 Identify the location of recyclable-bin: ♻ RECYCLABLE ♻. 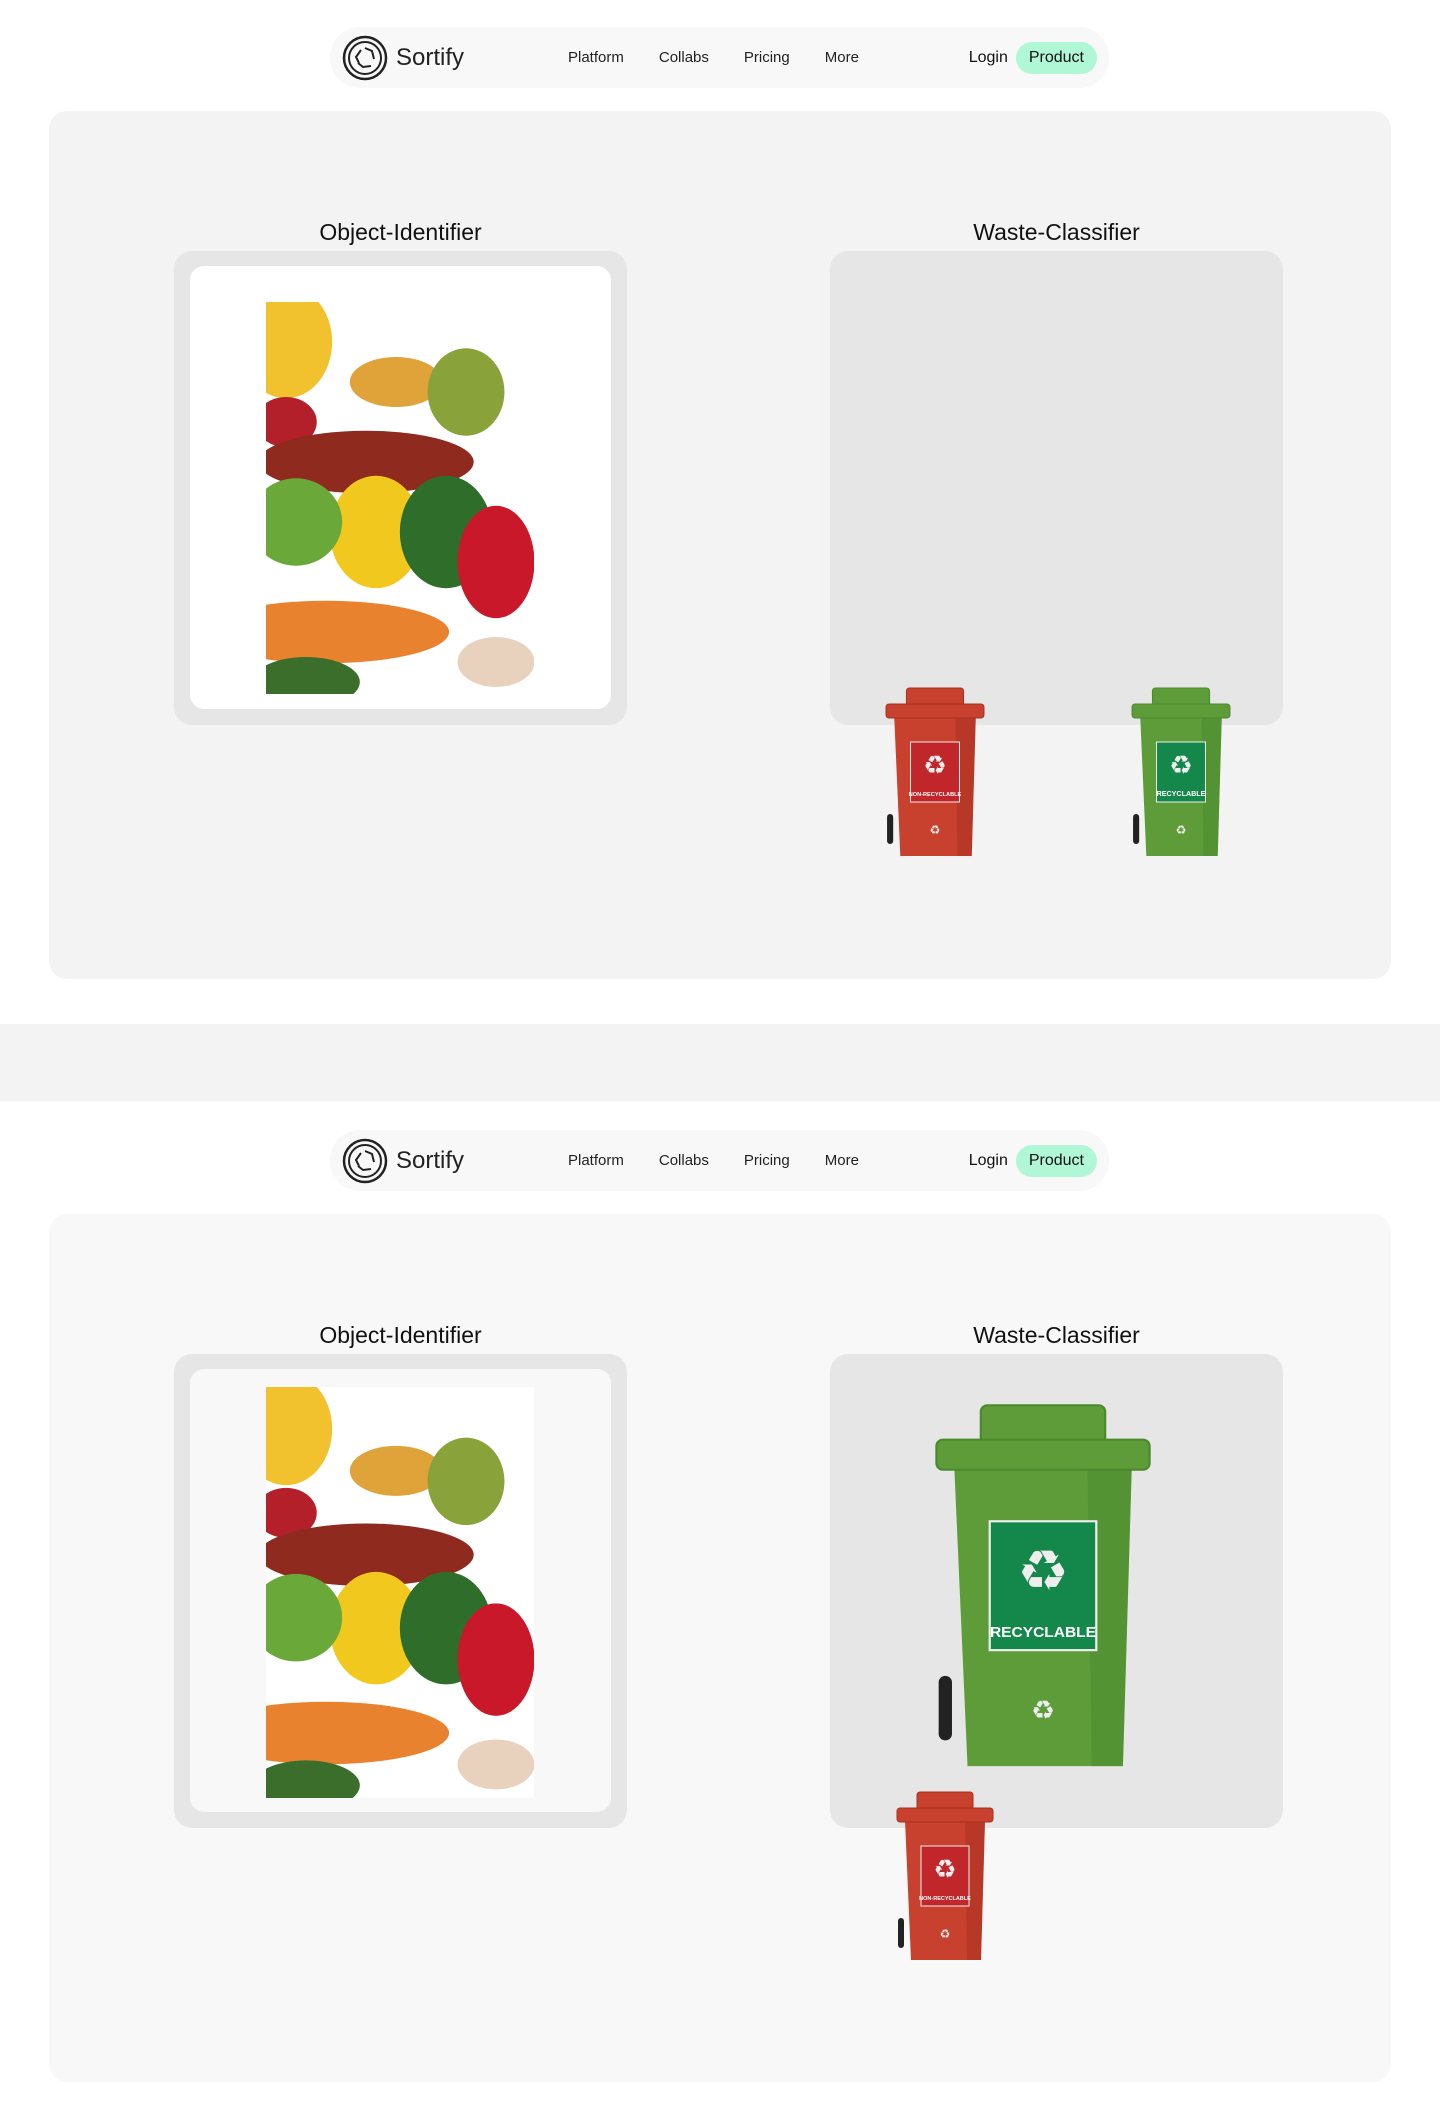
(1181, 774).